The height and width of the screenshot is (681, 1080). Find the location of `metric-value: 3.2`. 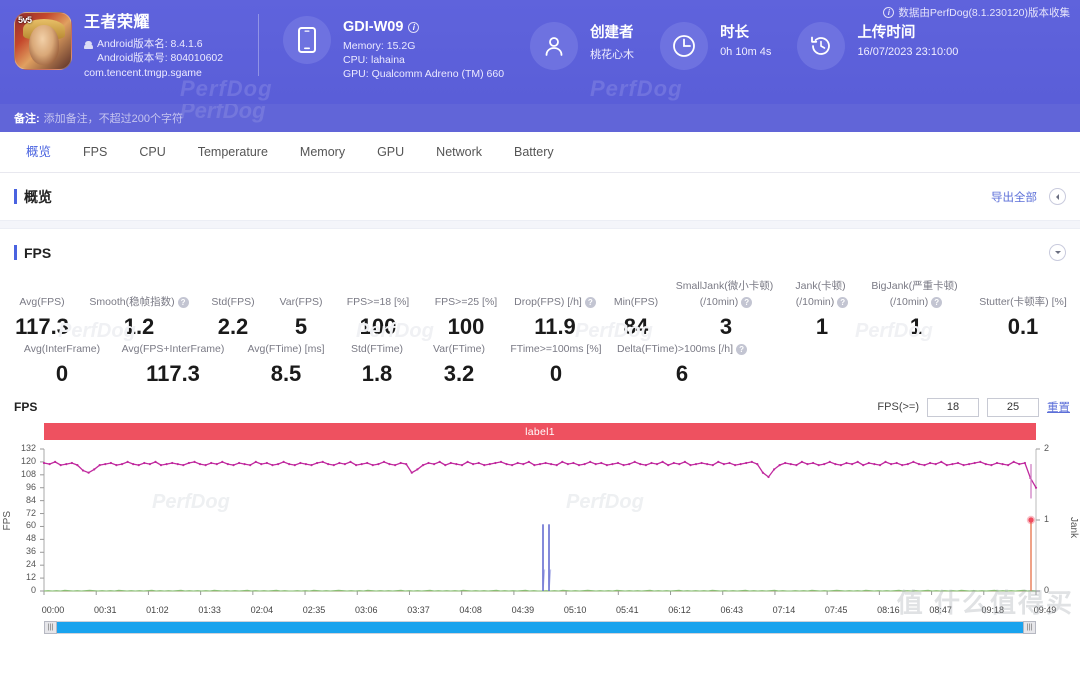

metric-value: 3.2 is located at coordinates (459, 373).